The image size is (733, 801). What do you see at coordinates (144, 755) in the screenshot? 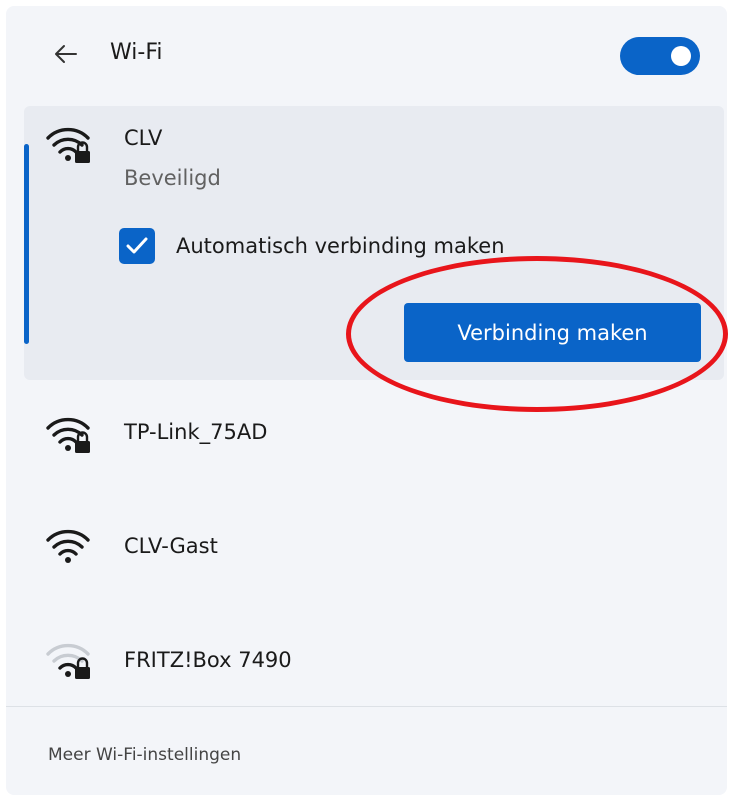
I see `more-wifi-settings-link: Meer Wi-Fi-instellingen` at bounding box center [144, 755].